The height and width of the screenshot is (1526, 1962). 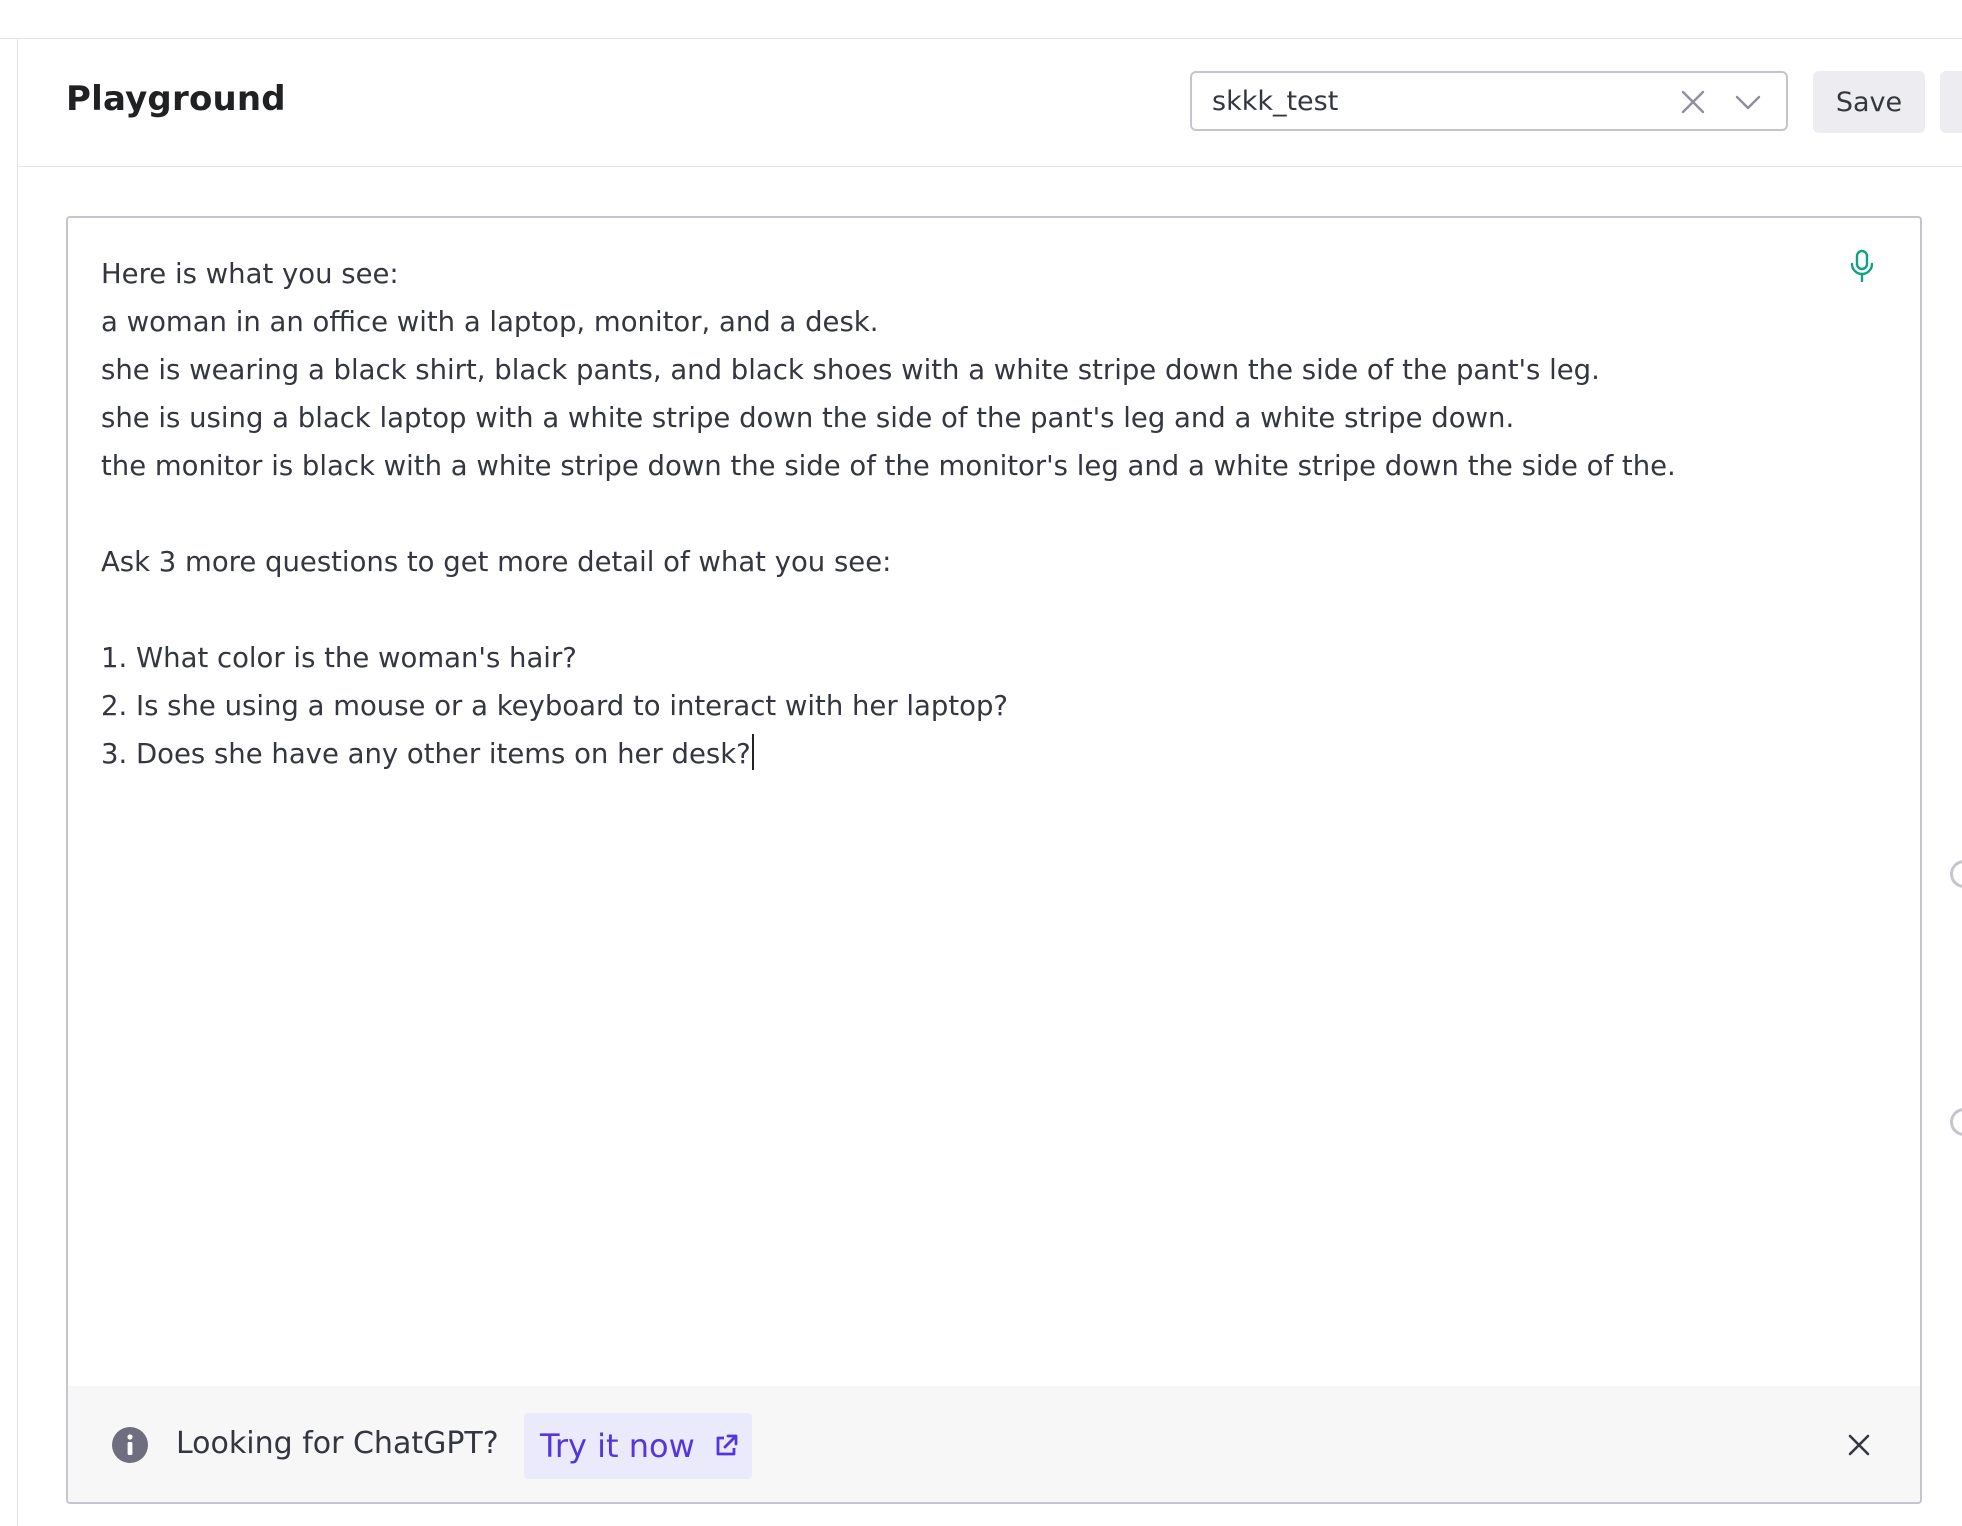 What do you see at coordinates (1862, 266) in the screenshot?
I see `microphone-icon` at bounding box center [1862, 266].